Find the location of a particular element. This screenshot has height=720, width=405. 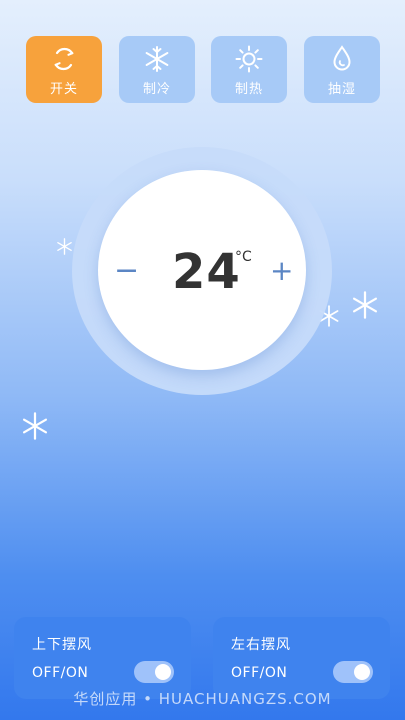

dehumidify-mode-label: 抽湿 is located at coordinates (341, 89).